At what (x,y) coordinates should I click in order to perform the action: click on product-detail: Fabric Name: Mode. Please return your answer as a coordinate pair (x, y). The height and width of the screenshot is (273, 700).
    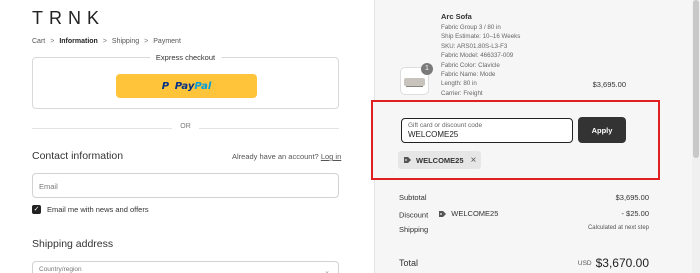
    Looking at the image, I should click on (468, 75).